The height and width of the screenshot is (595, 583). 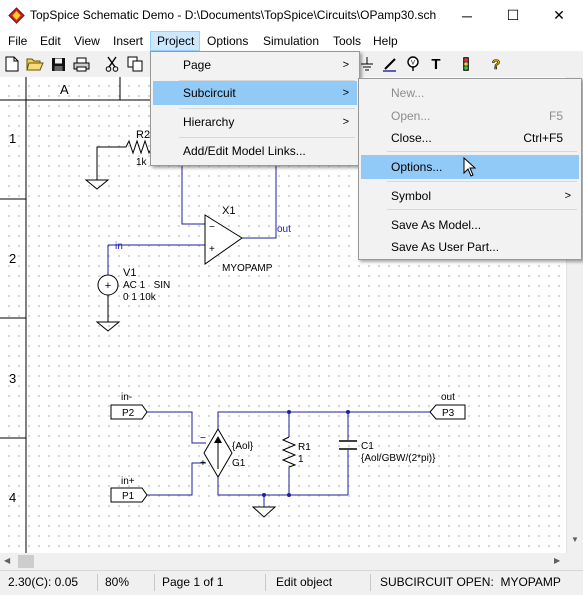 I want to click on capacitor-c1: C1 {Aol/GBW/(2*pi)}, so click(x=387, y=452).